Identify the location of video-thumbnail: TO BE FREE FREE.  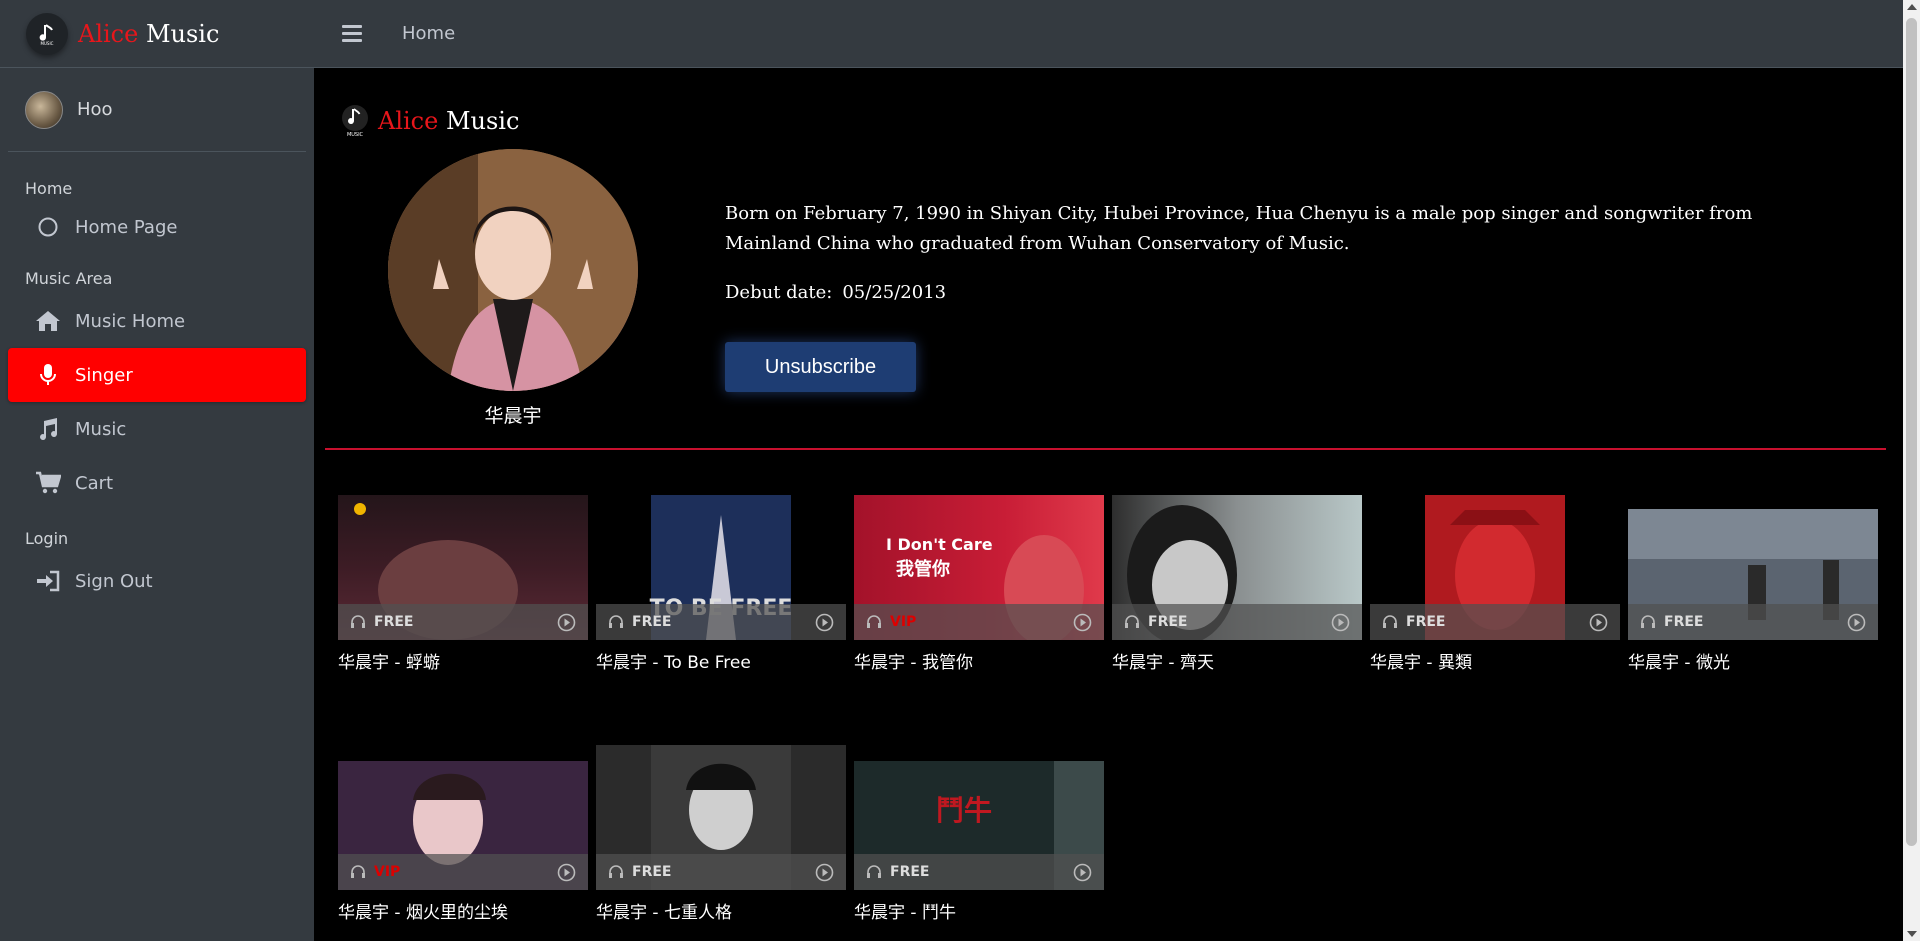
(721, 567).